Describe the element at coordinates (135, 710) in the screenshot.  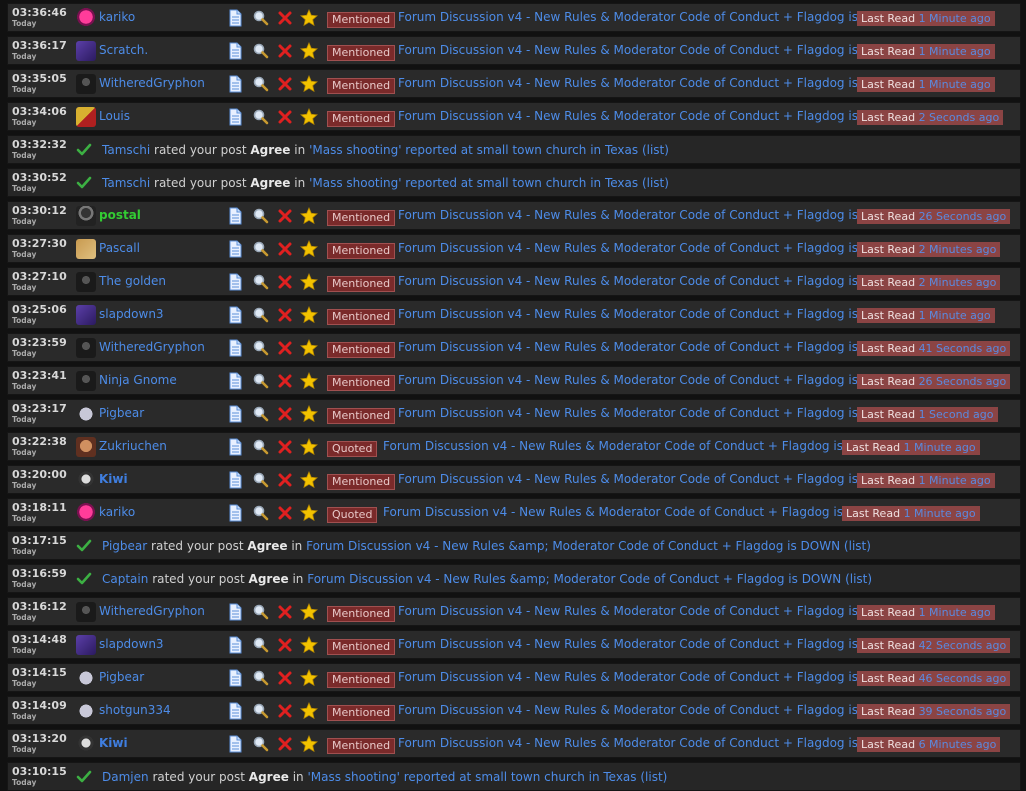
I see `username-link: shotgun334` at that location.